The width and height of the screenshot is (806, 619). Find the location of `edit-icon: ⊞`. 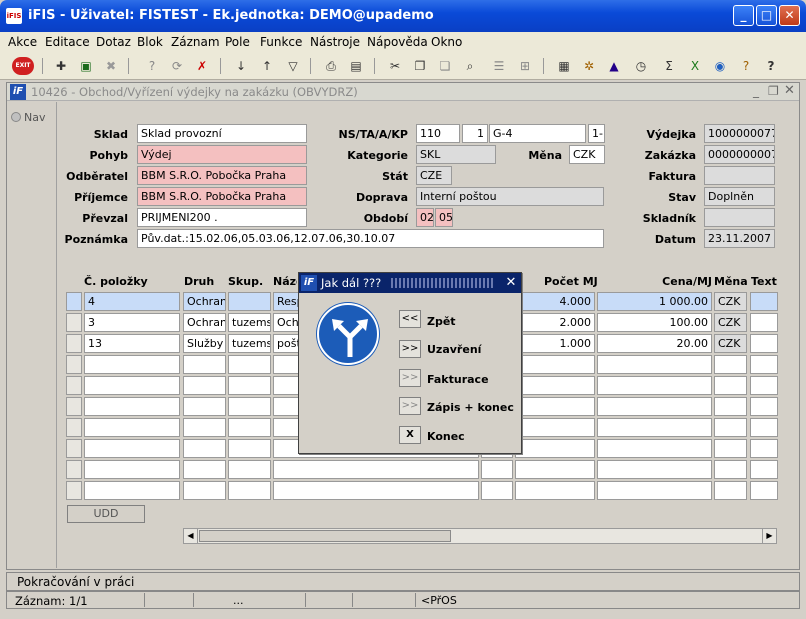

edit-icon: ⊞ is located at coordinates (525, 66).